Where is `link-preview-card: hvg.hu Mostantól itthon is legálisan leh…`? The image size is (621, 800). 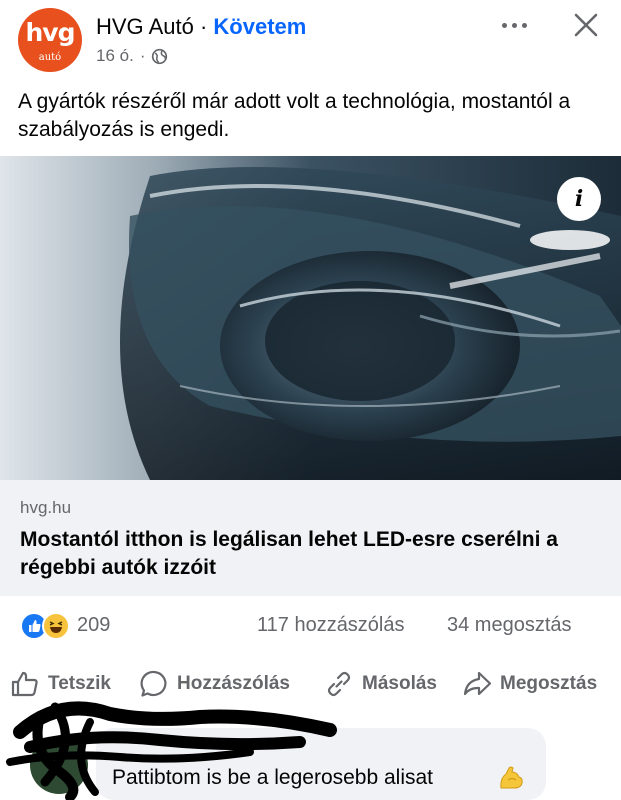
link-preview-card: hvg.hu Mostantól itthon is legálisan leh… is located at coordinates (310, 538).